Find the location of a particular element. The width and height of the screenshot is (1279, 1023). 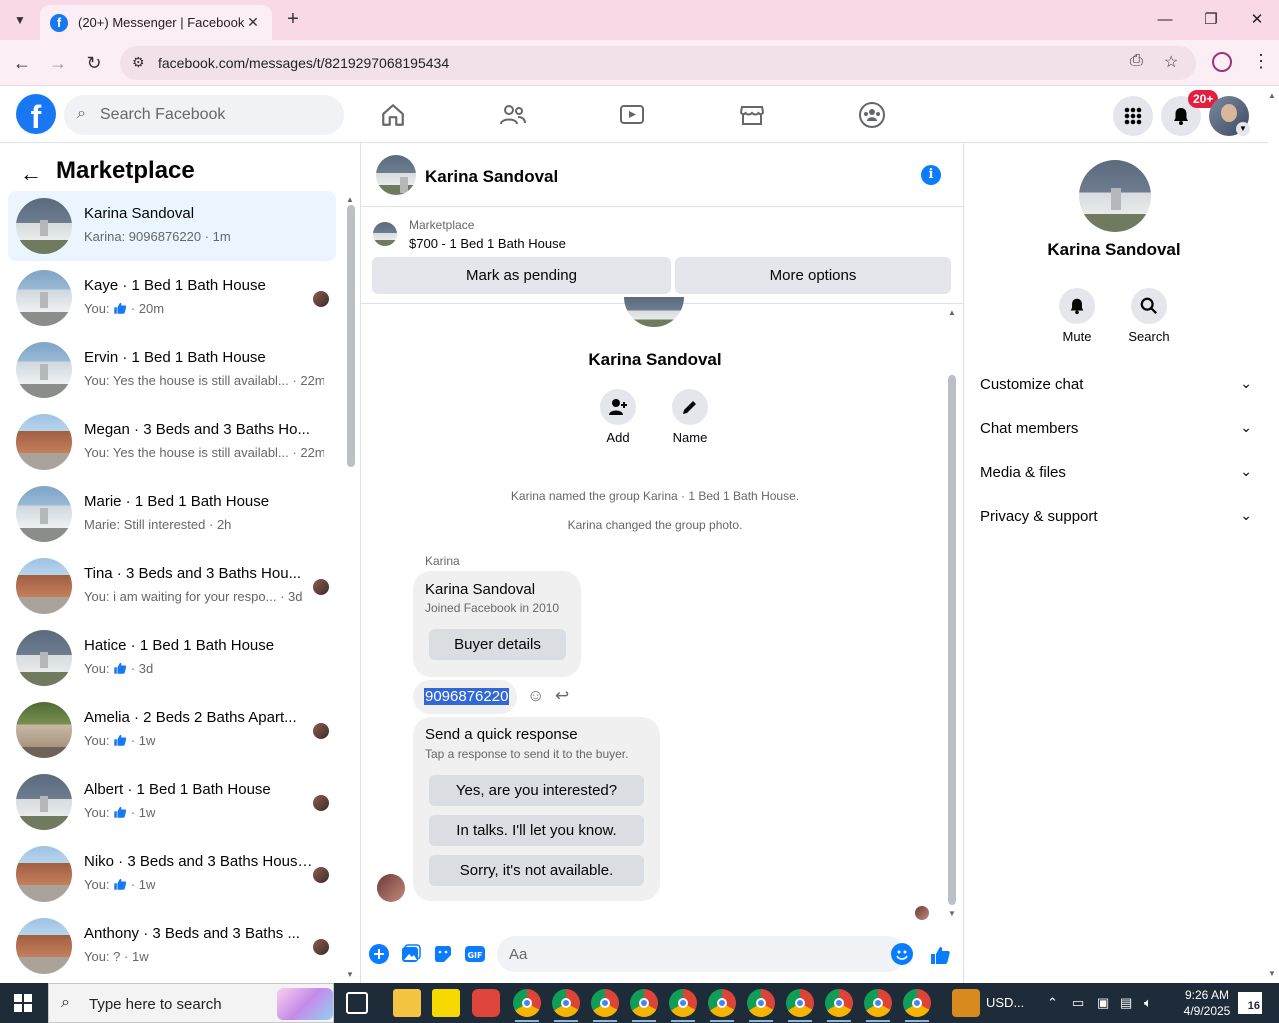

buyer-details-button: Buyer details is located at coordinates (497, 644).